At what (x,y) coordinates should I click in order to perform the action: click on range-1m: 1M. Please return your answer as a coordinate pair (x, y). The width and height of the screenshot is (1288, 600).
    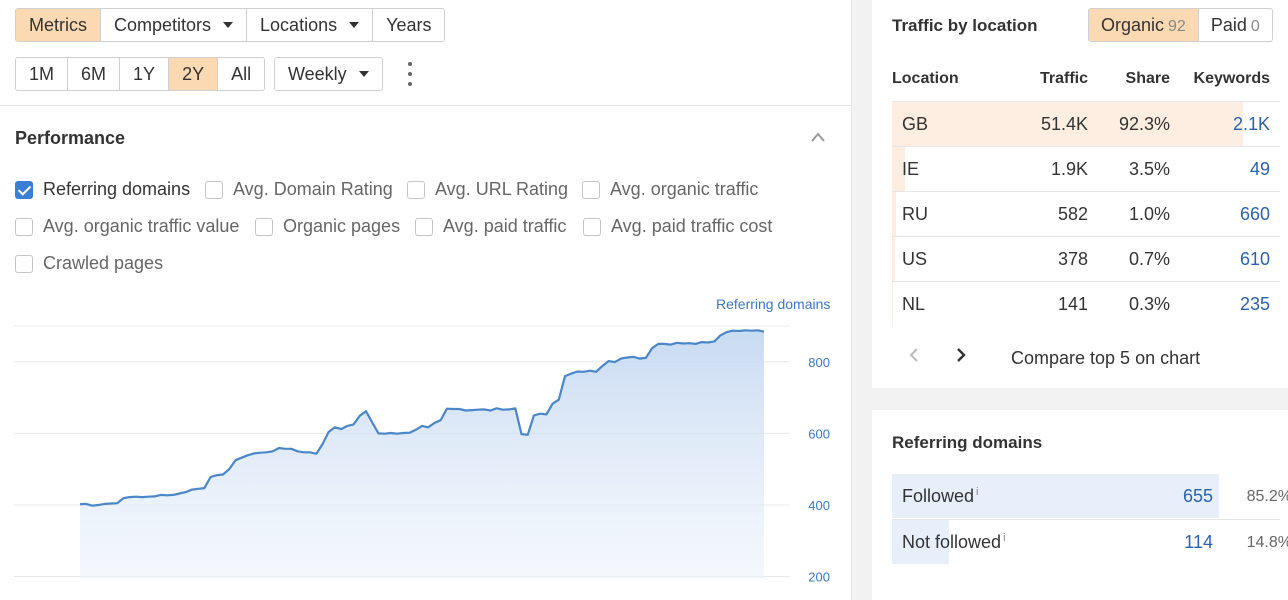
    Looking at the image, I should click on (42, 74).